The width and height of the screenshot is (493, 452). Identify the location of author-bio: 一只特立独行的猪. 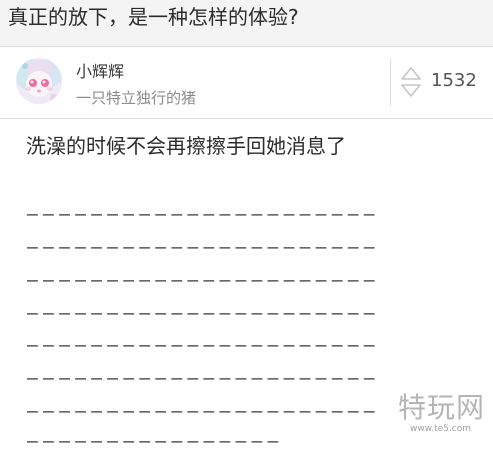
(136, 98).